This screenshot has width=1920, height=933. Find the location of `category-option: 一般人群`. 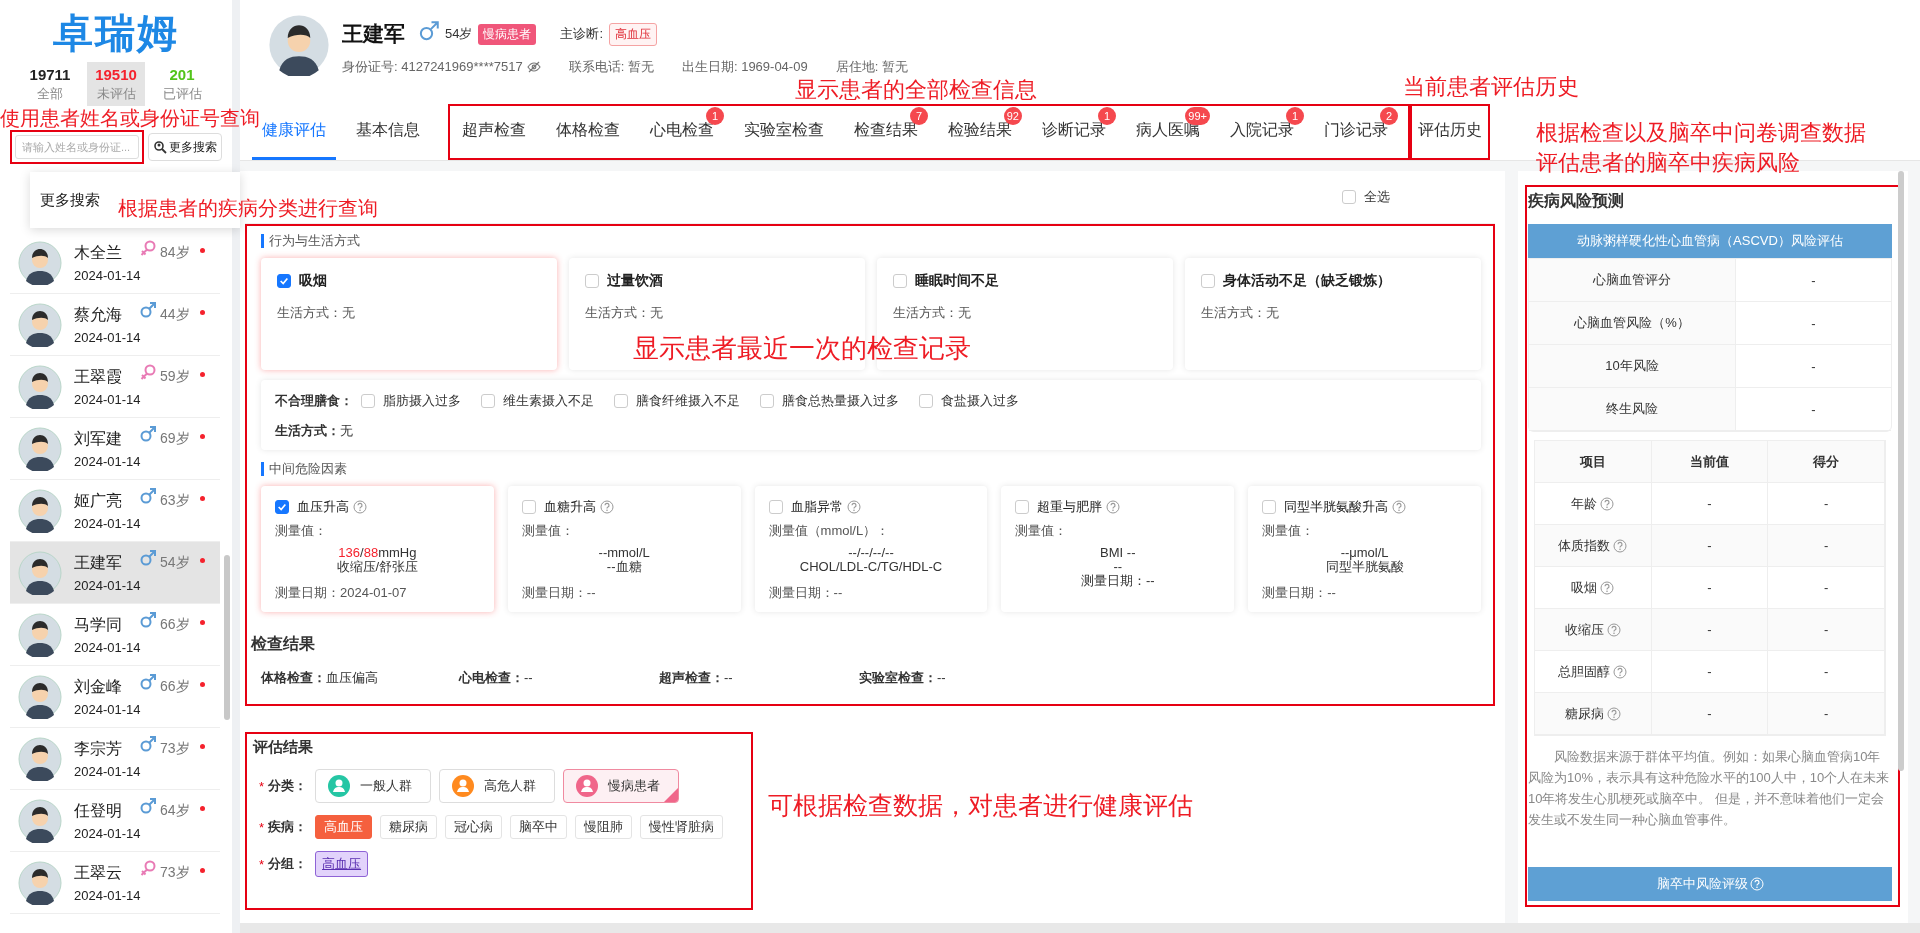

category-option: 一般人群 is located at coordinates (373, 786).